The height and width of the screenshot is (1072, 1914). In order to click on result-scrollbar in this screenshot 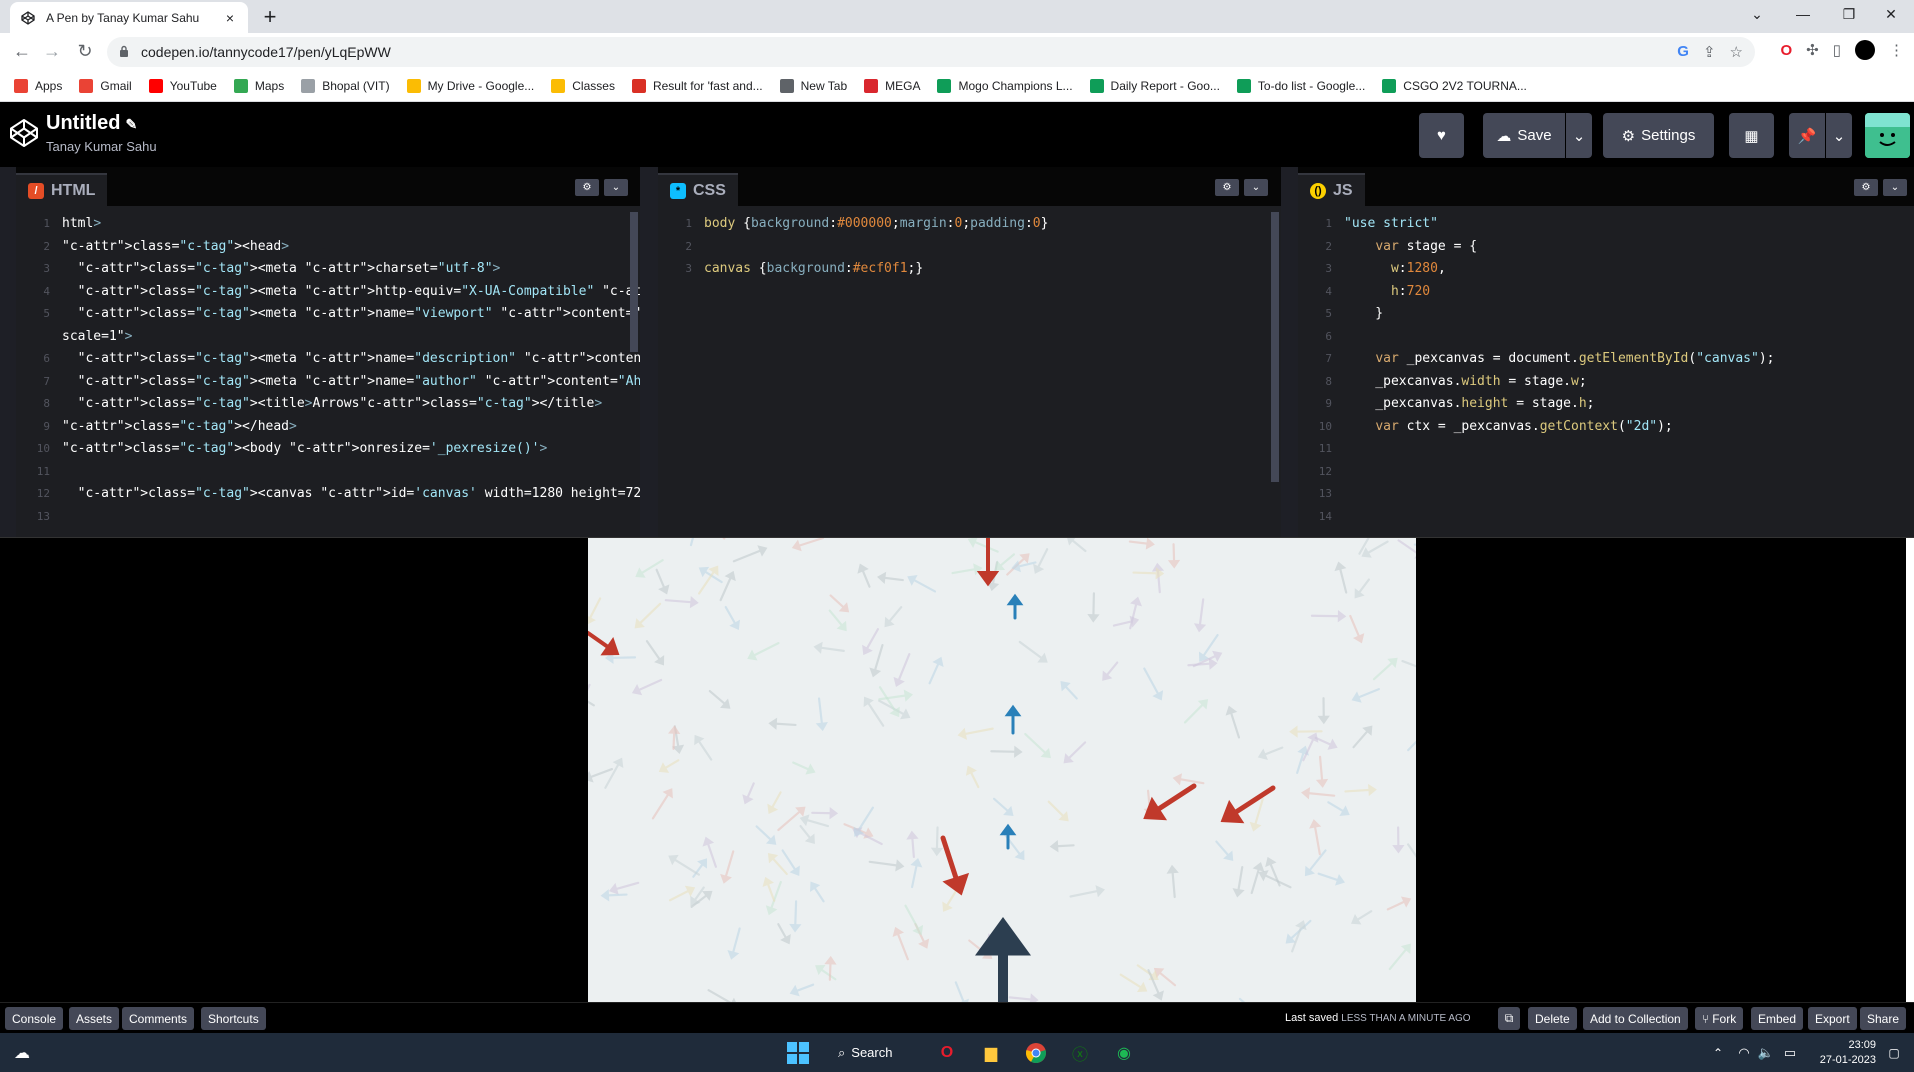, I will do `click(1910, 770)`.